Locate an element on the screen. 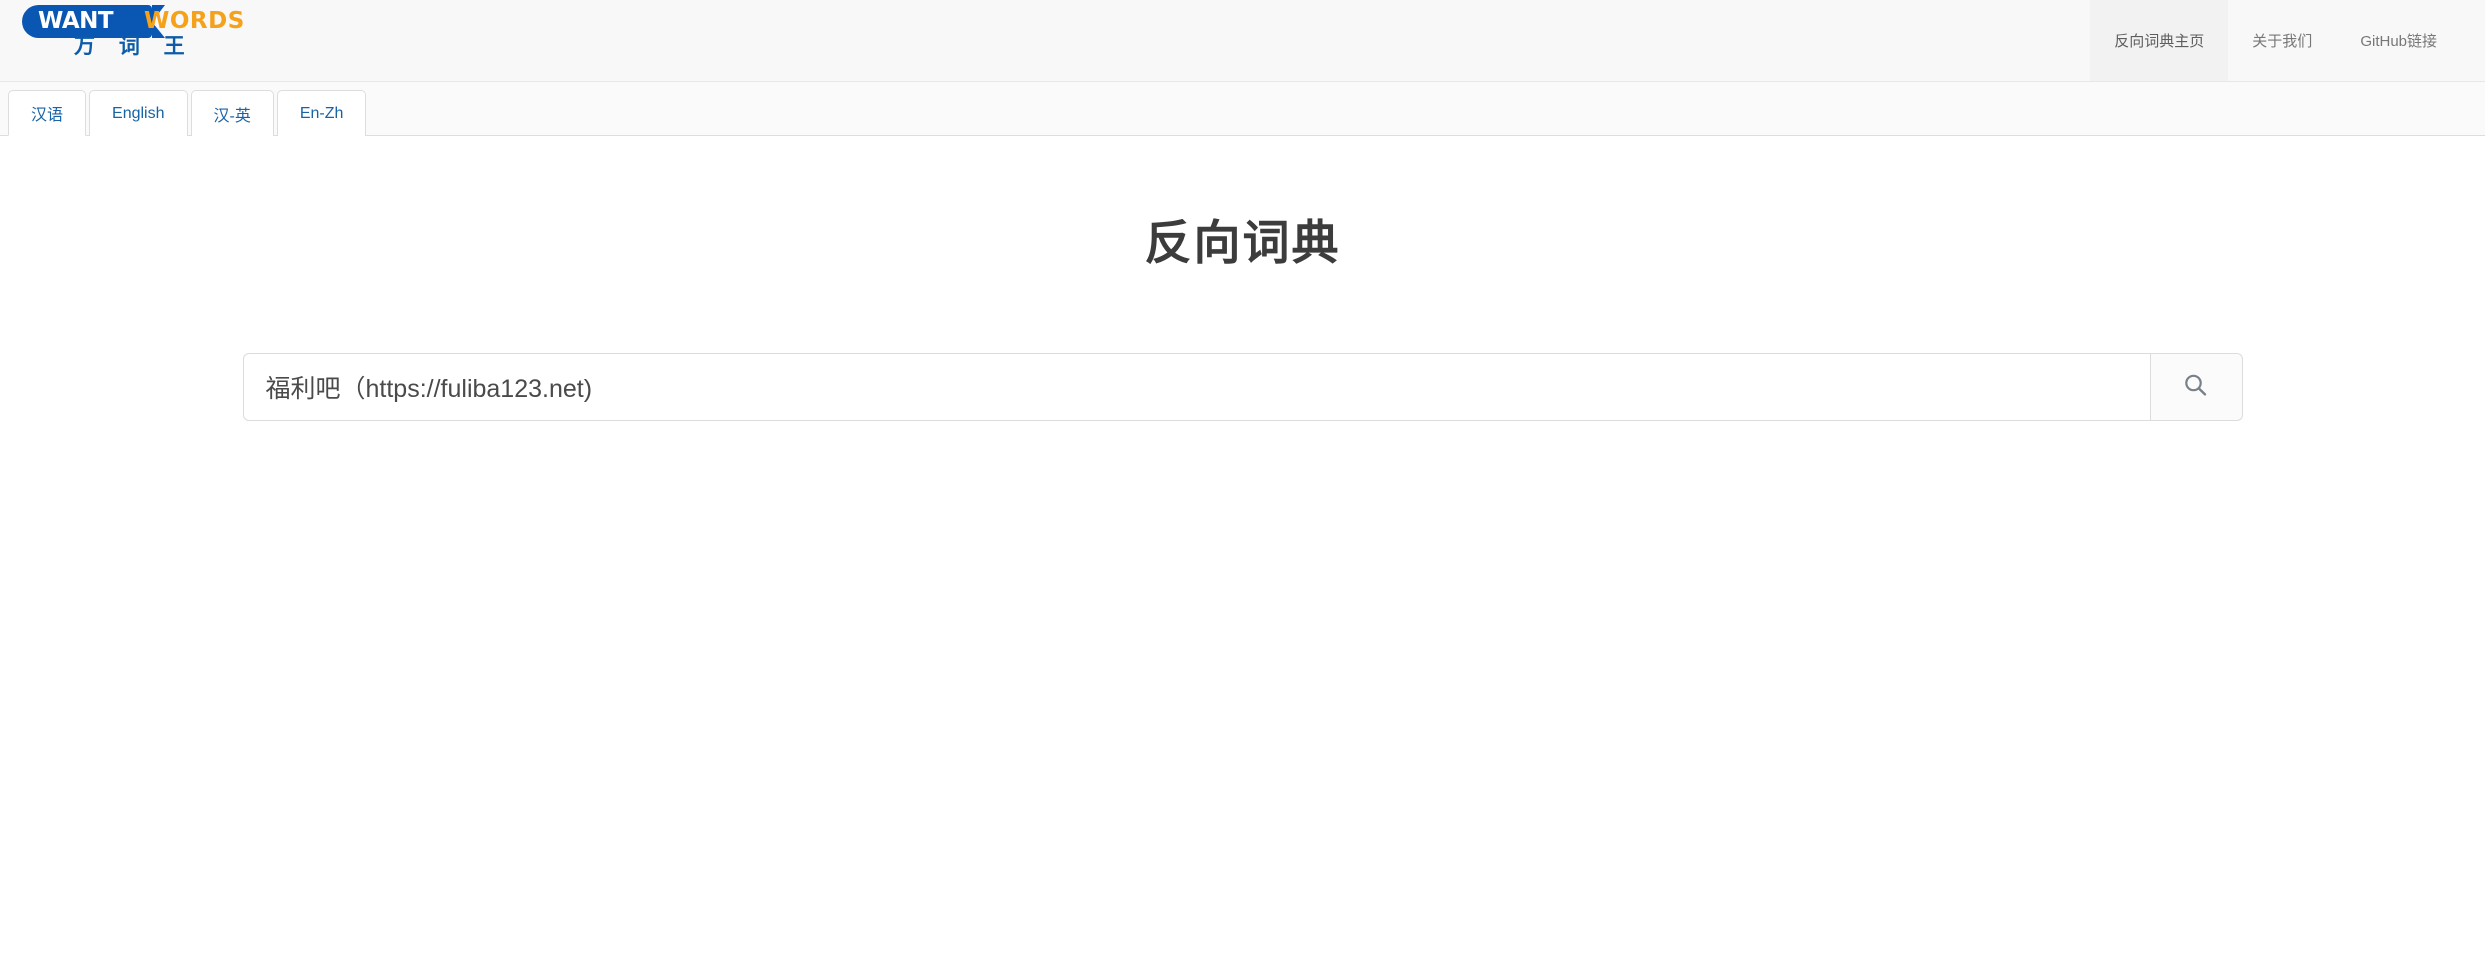  search-input is located at coordinates (1196, 387).